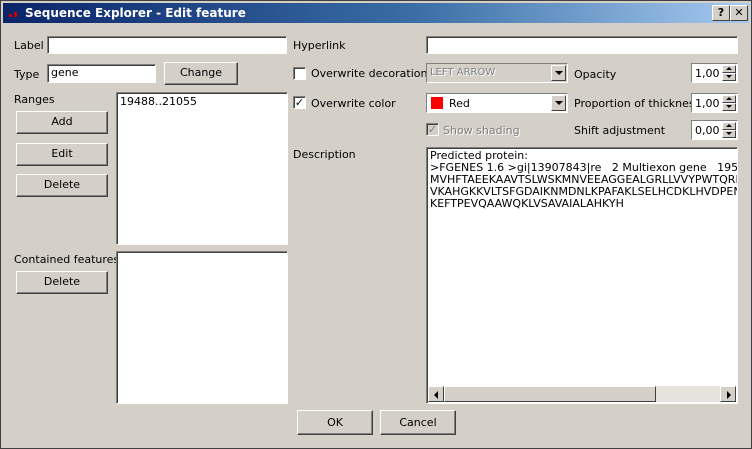  Describe the element at coordinates (202, 168) in the screenshot. I see `ranges-list: 19488..21055` at that location.